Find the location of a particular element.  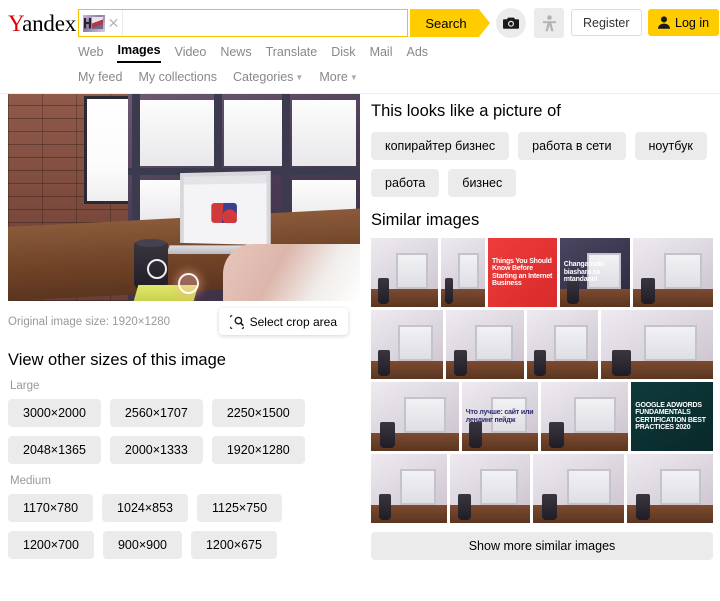

tab-news: News is located at coordinates (235, 54).